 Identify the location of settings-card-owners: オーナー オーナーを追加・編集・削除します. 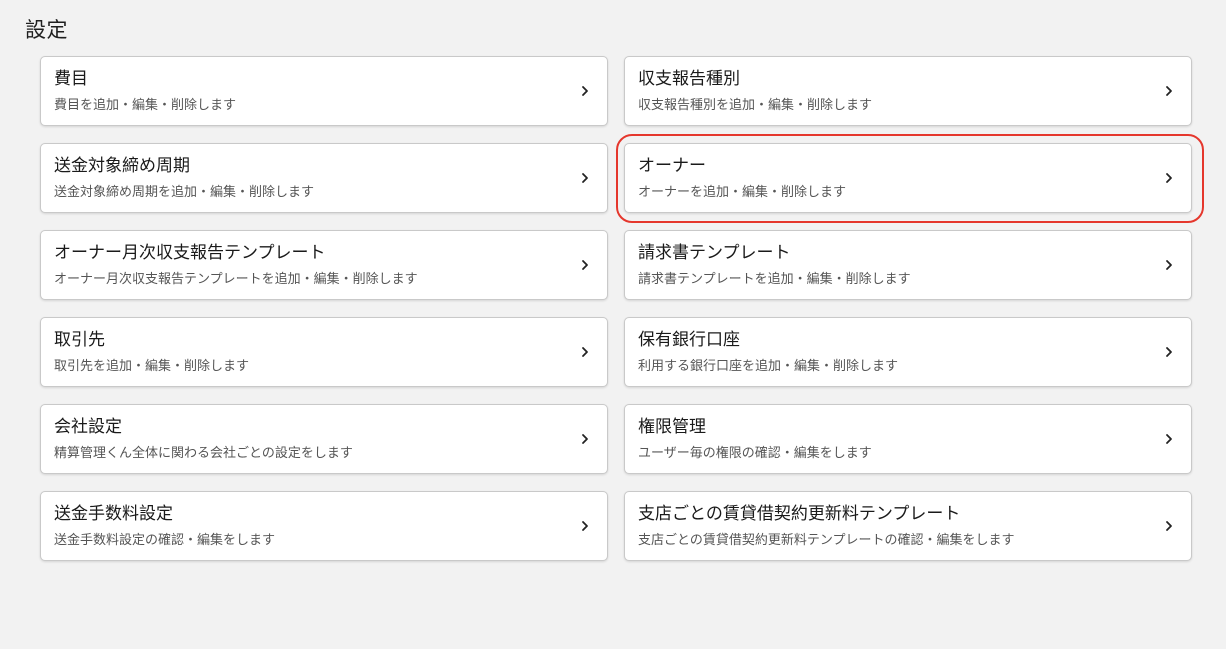
(910, 178).